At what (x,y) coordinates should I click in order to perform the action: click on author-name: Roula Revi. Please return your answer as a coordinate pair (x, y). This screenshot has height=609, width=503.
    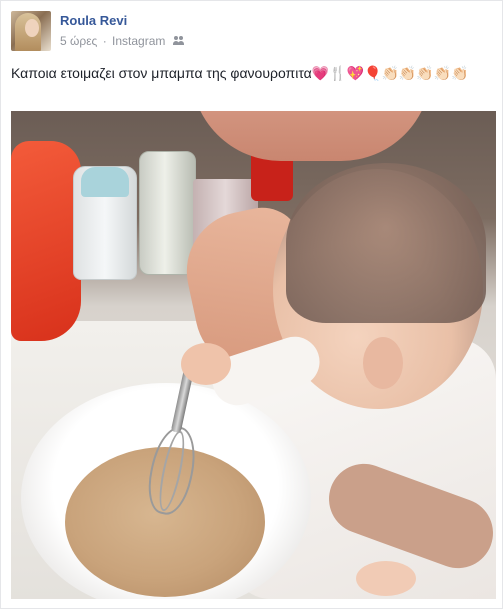
    Looking at the image, I should click on (93, 20).